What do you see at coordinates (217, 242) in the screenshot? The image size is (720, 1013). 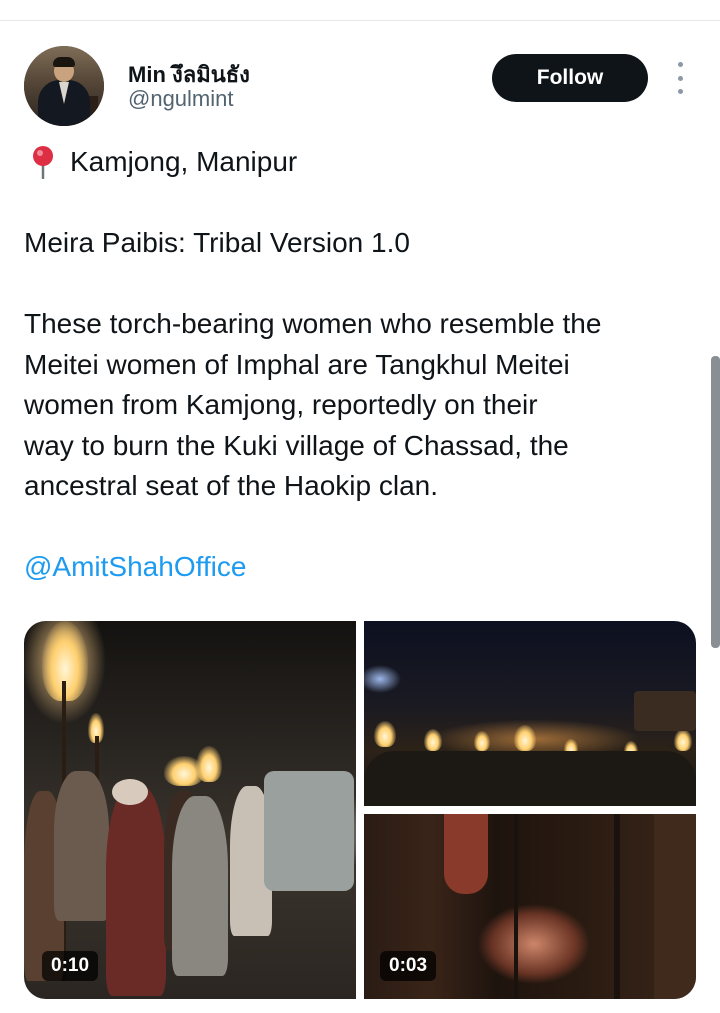 I see `tweet-heading: Meira Paibis: Tribal Version 1.0` at bounding box center [217, 242].